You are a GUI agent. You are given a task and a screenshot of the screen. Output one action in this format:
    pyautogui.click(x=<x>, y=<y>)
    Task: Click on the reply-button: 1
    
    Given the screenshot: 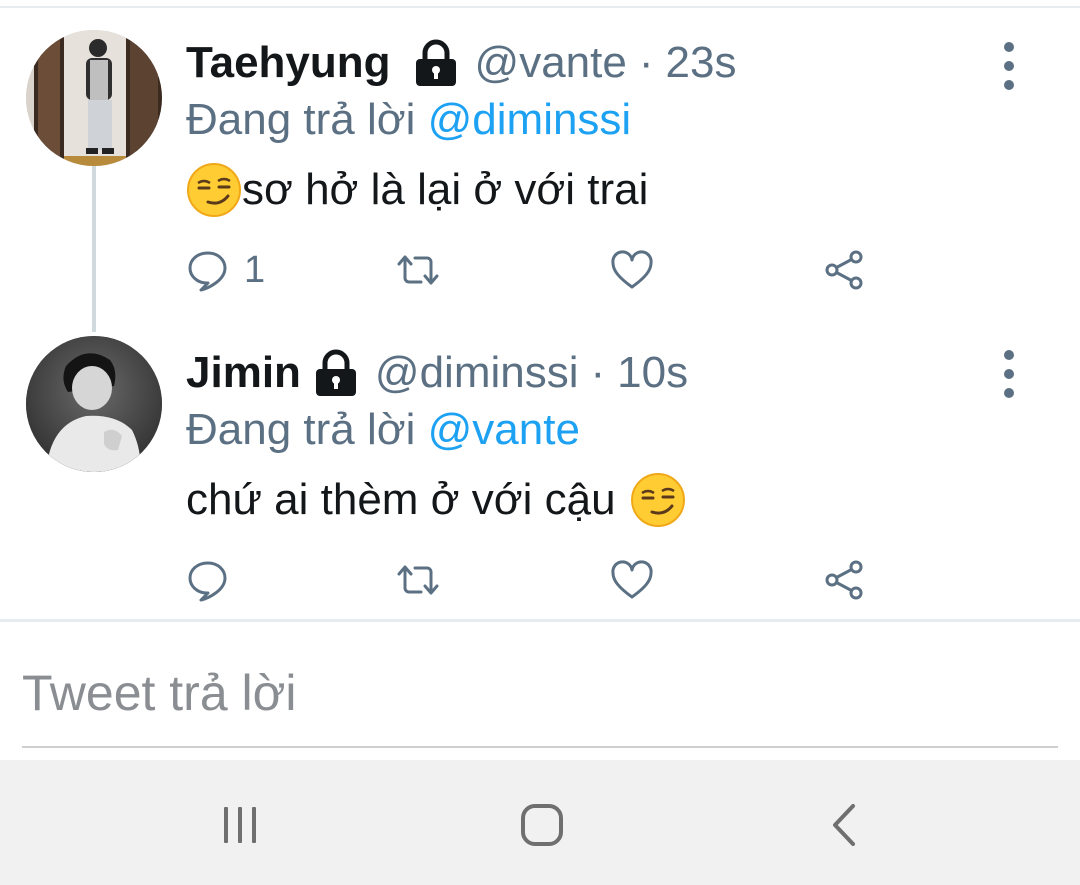 What is the action you would take?
    pyautogui.click(x=225, y=270)
    